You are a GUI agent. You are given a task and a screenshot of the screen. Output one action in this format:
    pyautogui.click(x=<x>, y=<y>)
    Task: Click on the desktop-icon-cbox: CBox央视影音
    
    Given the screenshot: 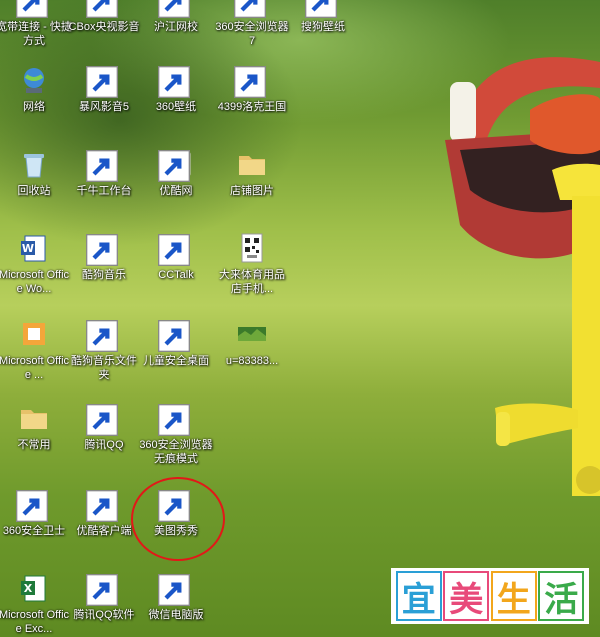 What is the action you would take?
    pyautogui.click(x=104, y=17)
    